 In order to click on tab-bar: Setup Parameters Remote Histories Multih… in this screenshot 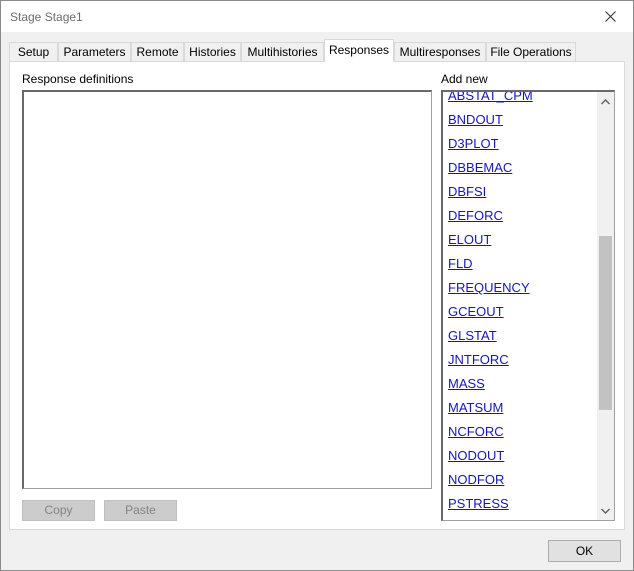, I will do `click(318, 50)`.